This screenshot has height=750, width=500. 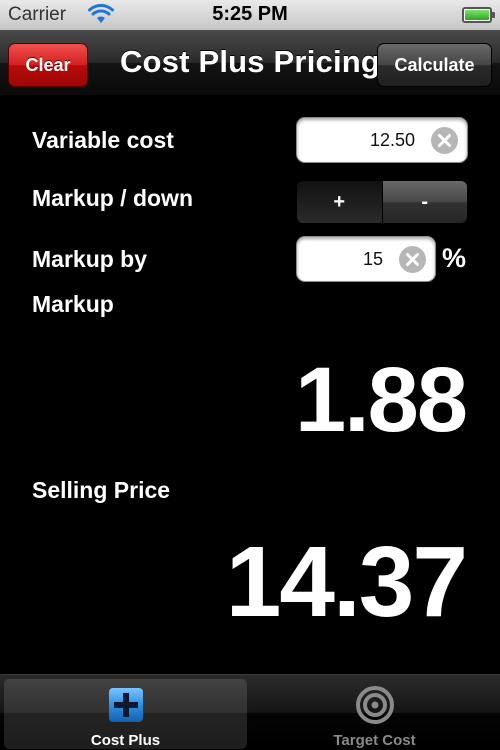 I want to click on tab-target-cost: Target Cost, so click(x=374, y=714).